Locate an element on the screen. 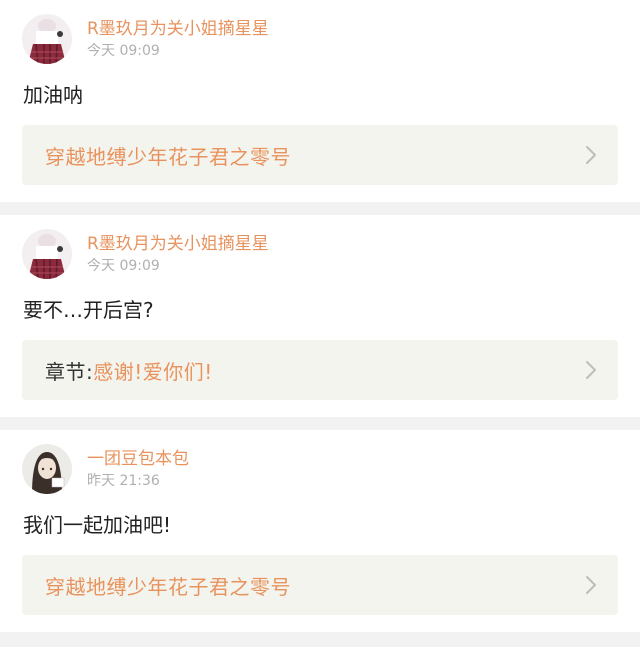  comment-text: 我们一起加油吧! is located at coordinates (97, 525).